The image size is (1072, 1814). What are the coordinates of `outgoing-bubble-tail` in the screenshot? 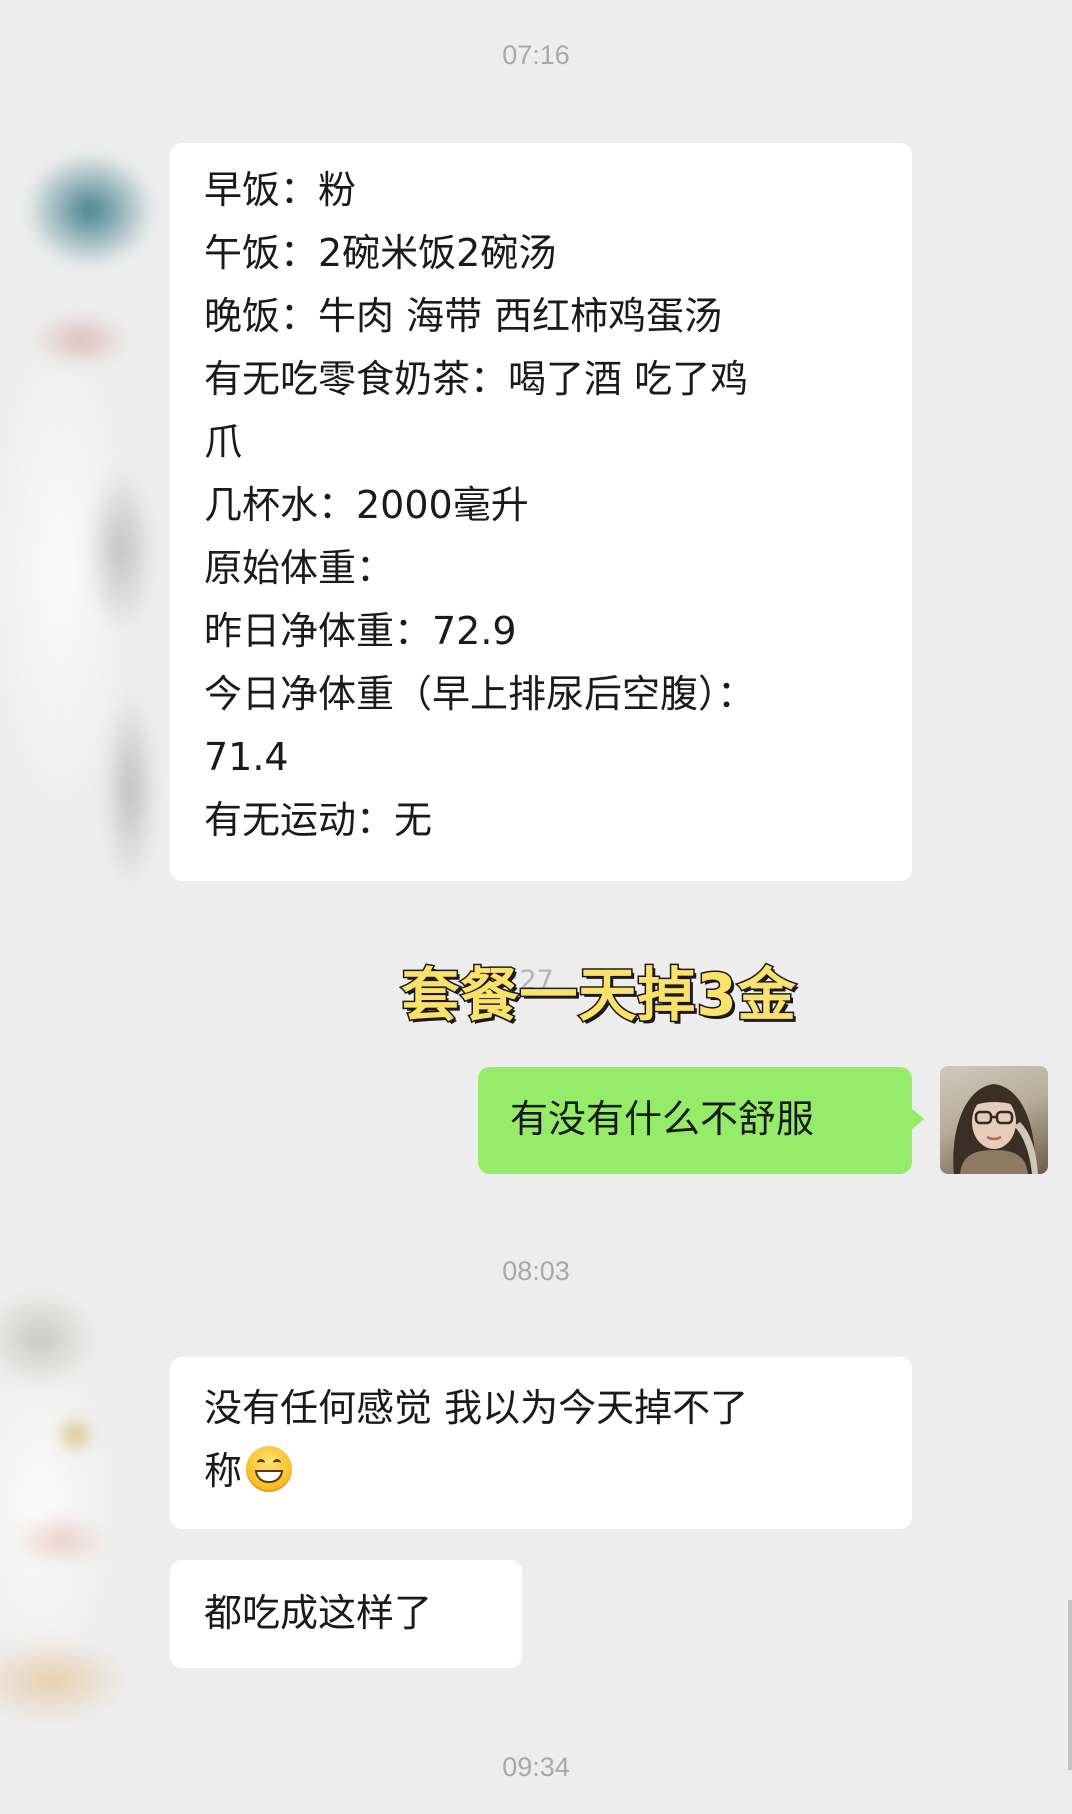 It's located at (917, 1119).